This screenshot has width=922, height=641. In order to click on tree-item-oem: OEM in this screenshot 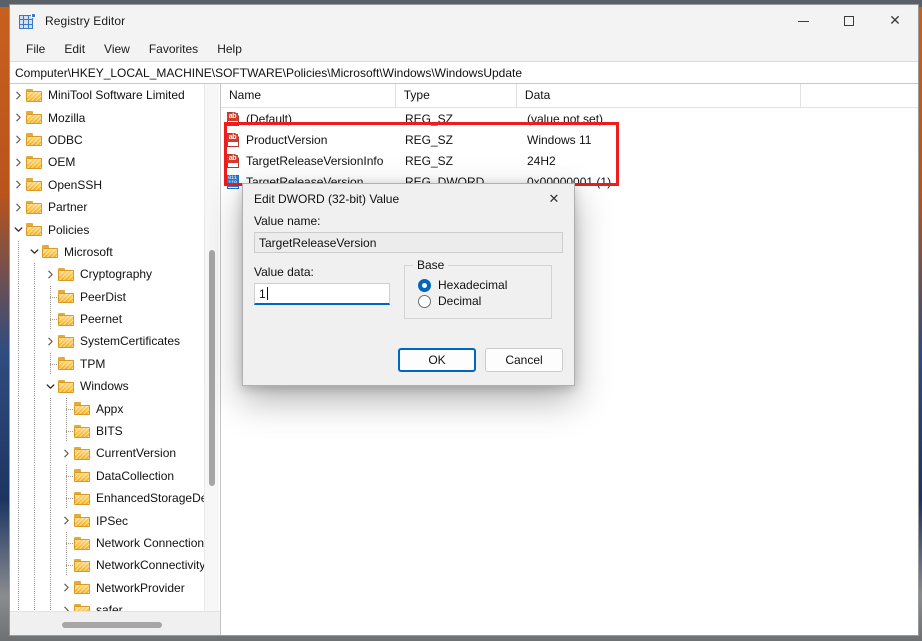, I will do `click(108, 162)`.